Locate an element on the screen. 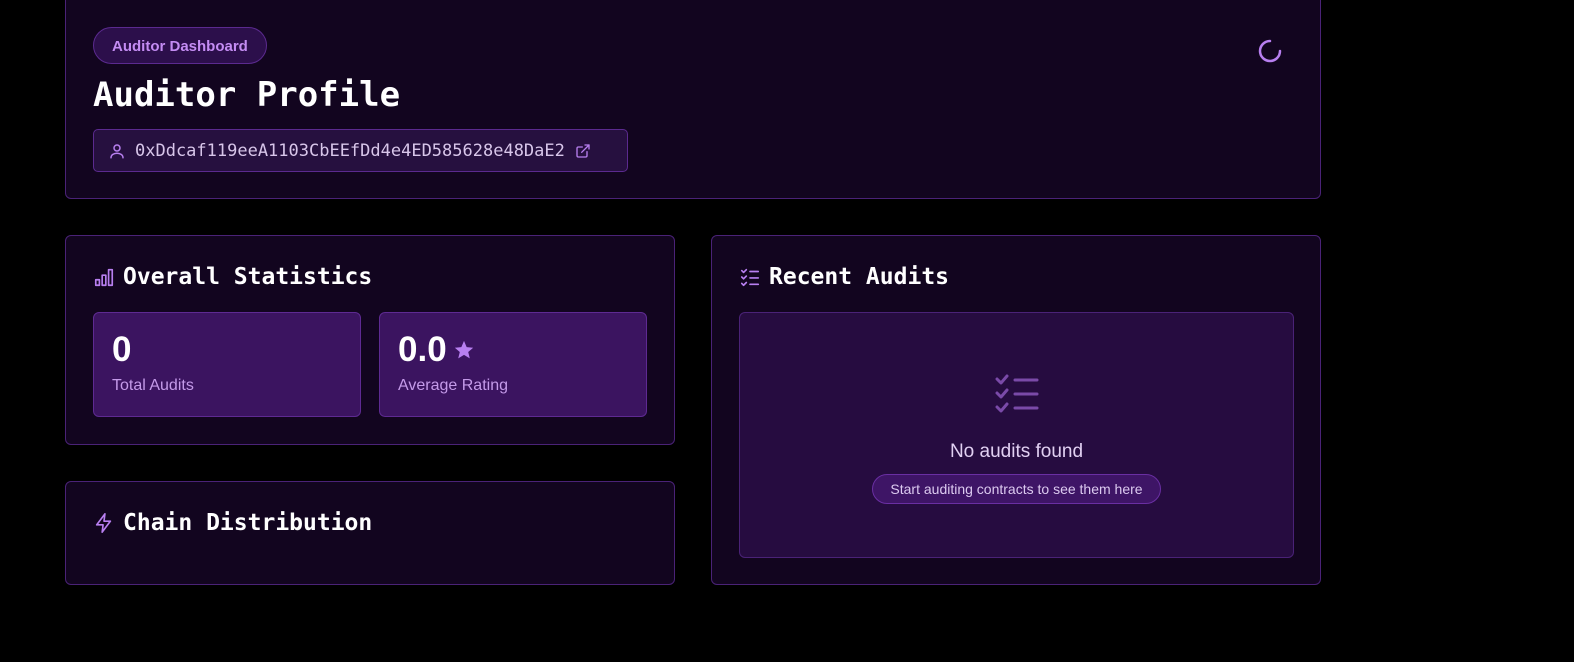 This screenshot has height=662, width=1574. average-rating-value: 0.0 is located at coordinates (422, 349).